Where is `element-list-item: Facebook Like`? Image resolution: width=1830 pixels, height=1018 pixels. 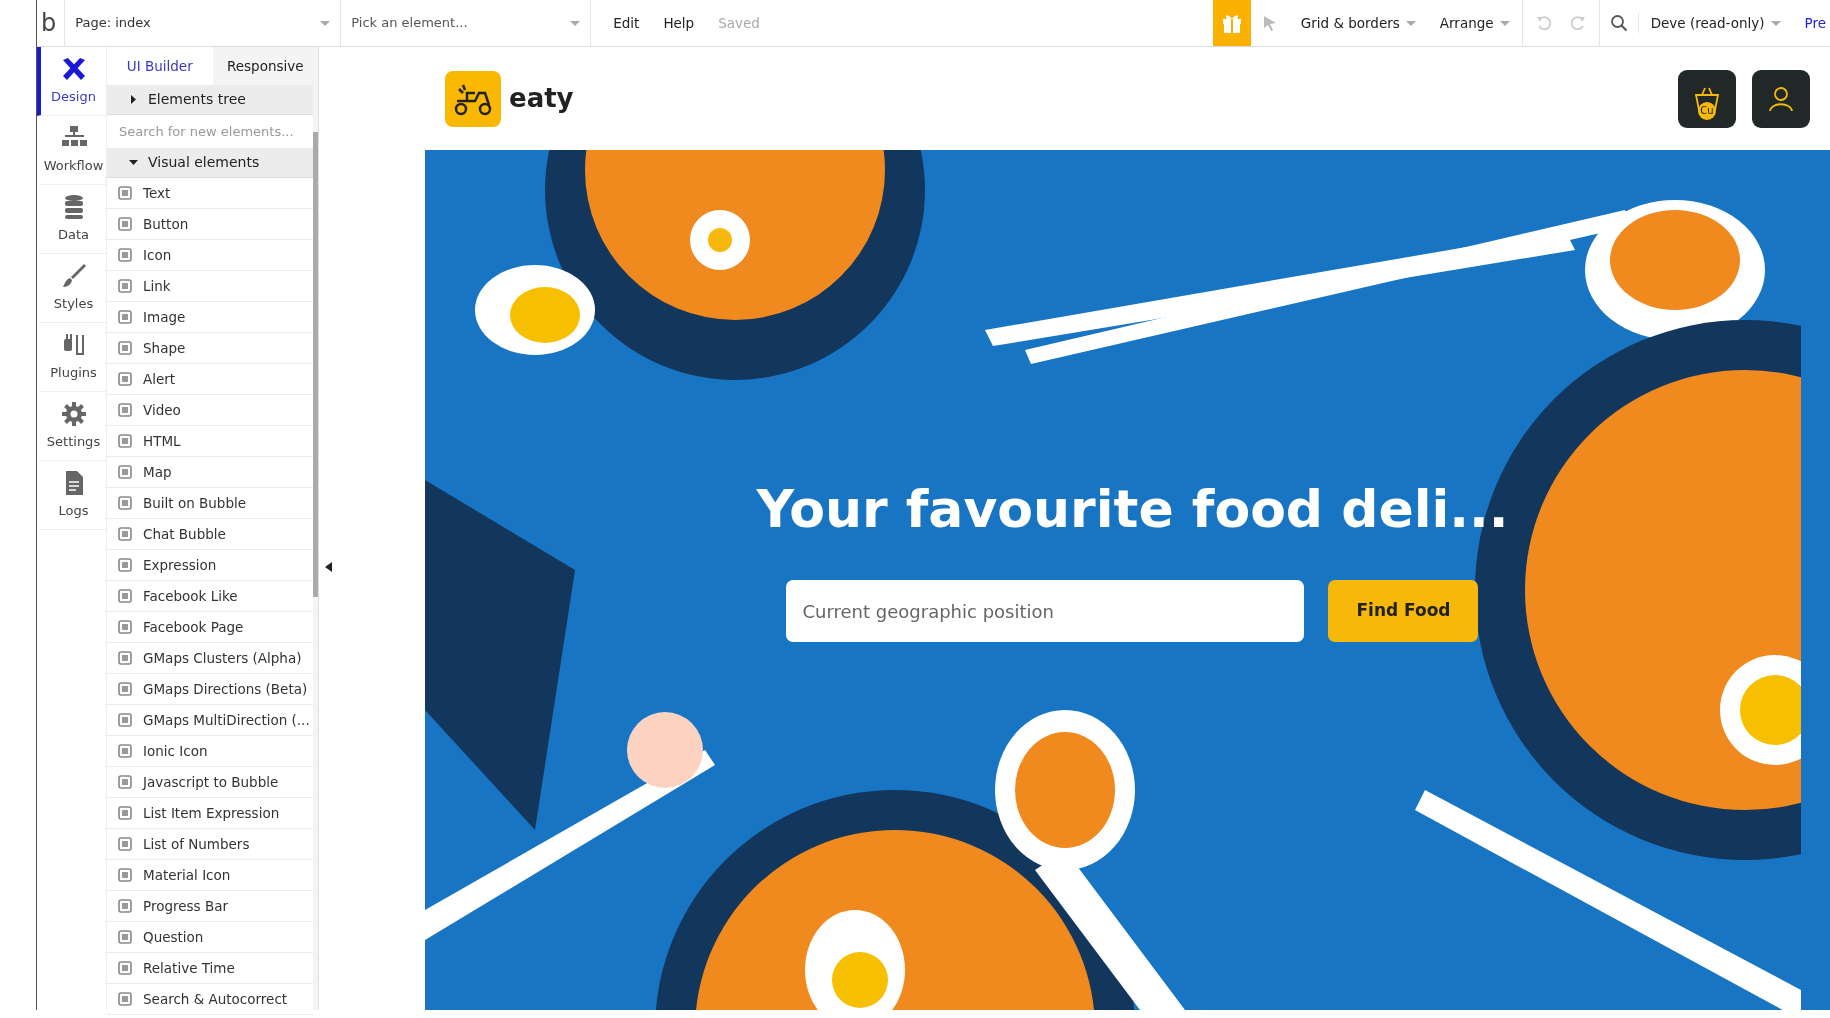 element-list-item: Facebook Like is located at coordinates (210, 596).